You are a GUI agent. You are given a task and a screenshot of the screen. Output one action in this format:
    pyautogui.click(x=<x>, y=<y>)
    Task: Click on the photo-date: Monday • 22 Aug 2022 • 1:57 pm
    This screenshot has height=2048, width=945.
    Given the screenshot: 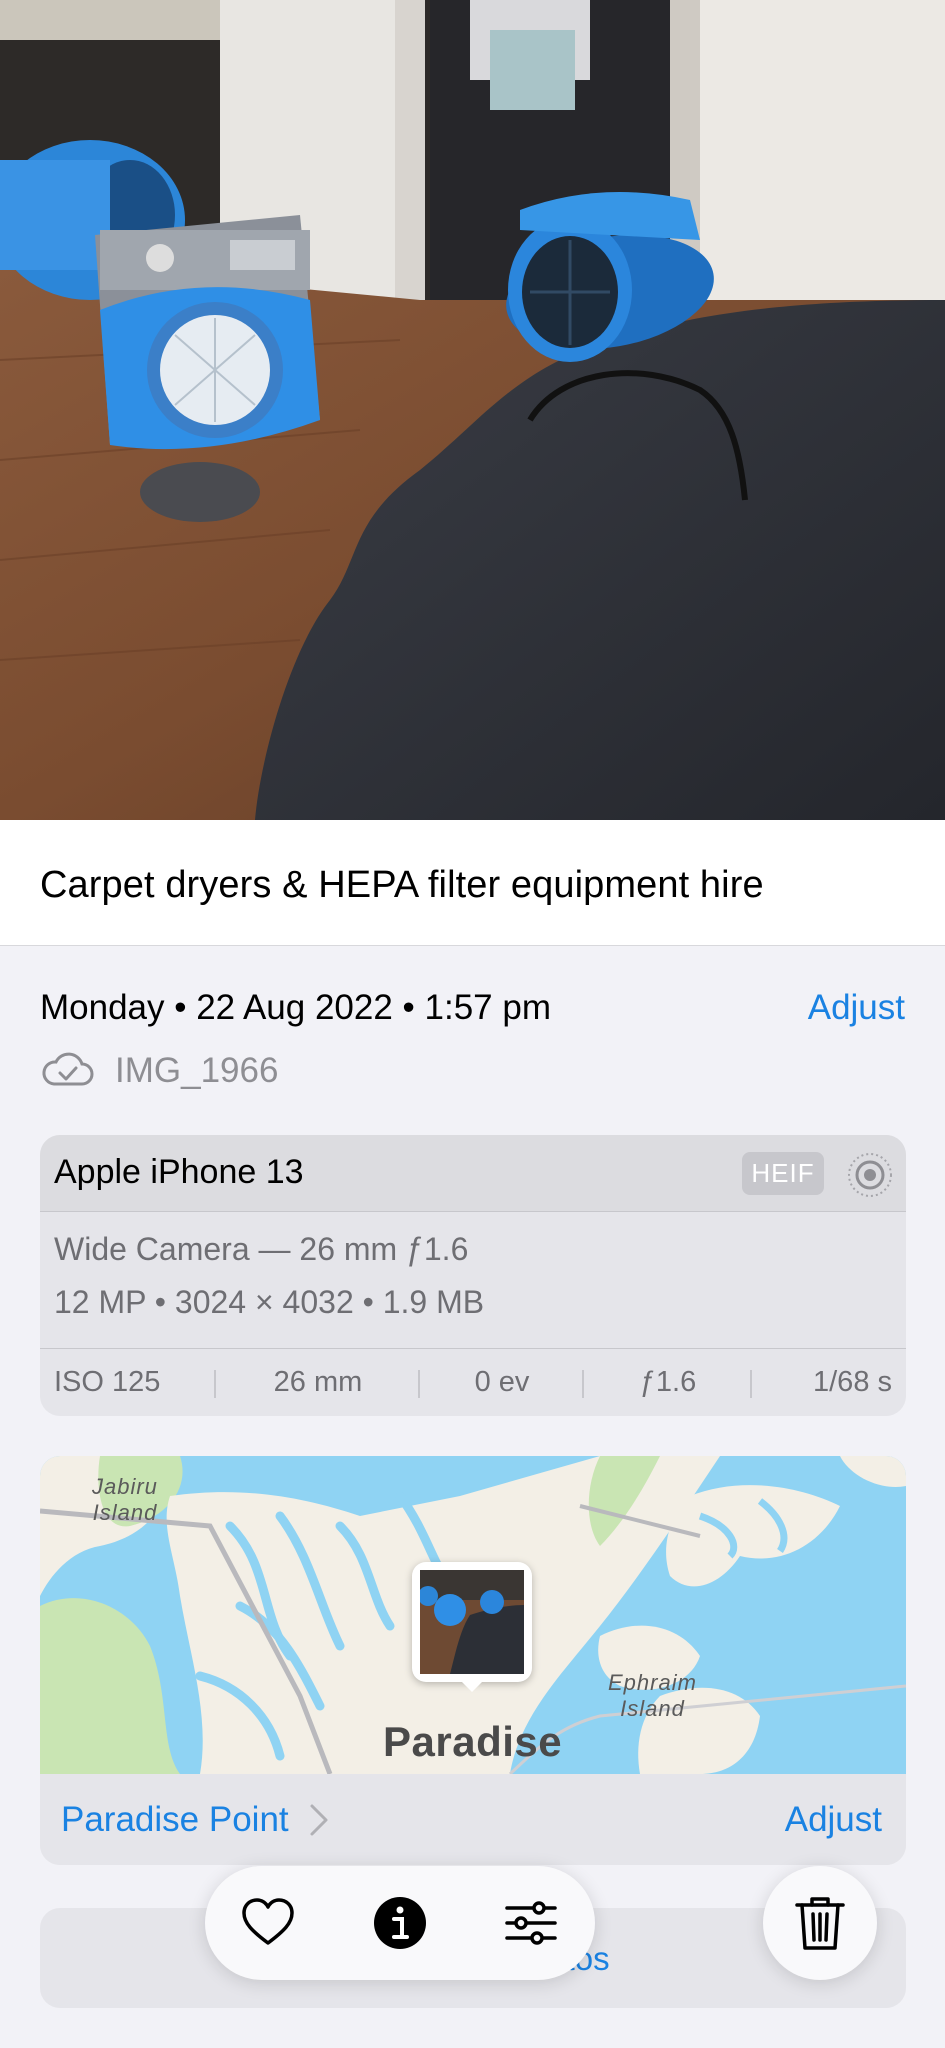 What is the action you would take?
    pyautogui.click(x=295, y=1007)
    